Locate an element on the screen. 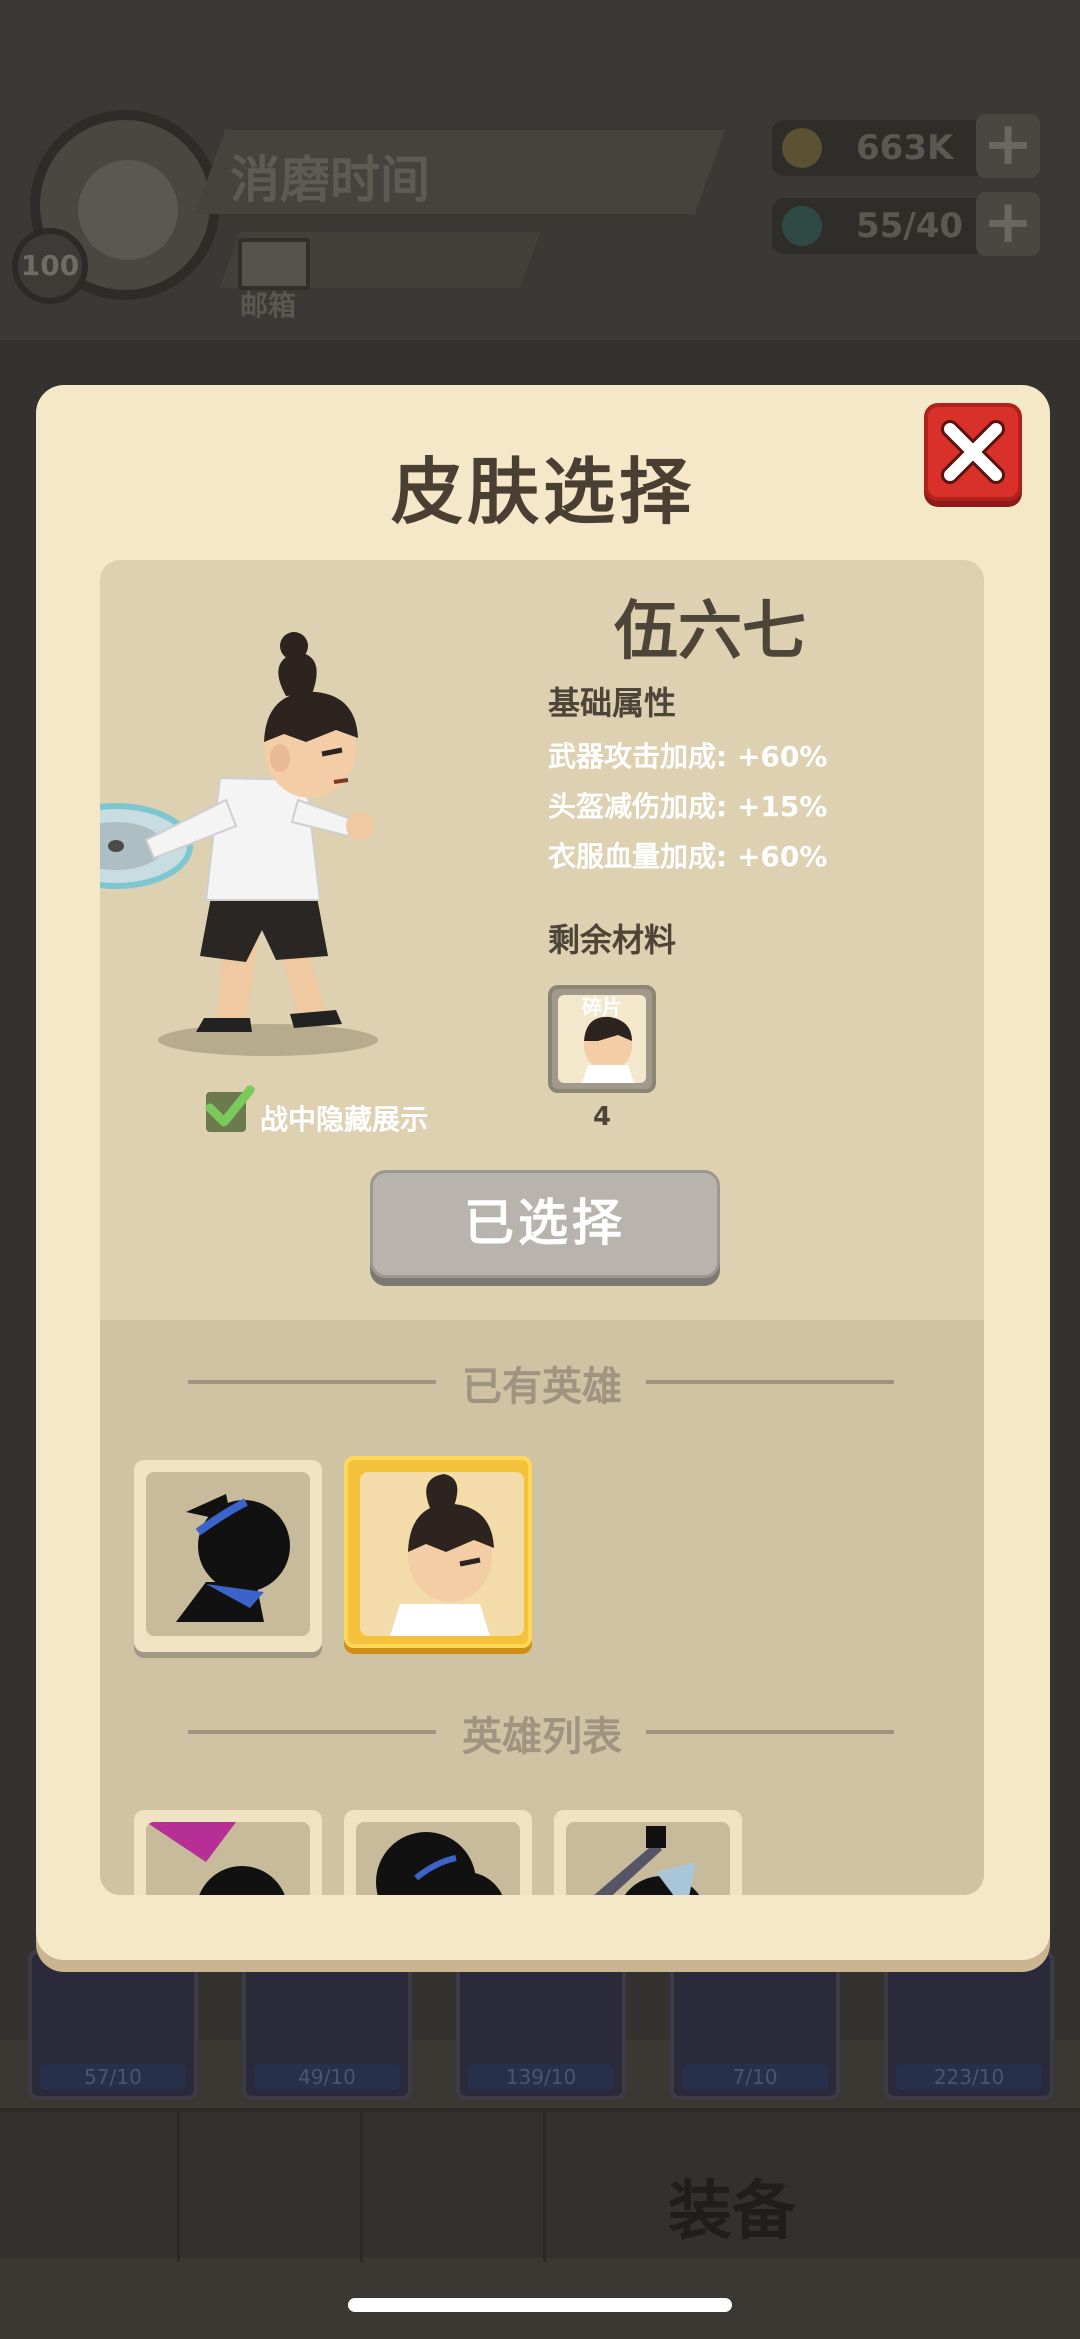  close-button is located at coordinates (973, 452).